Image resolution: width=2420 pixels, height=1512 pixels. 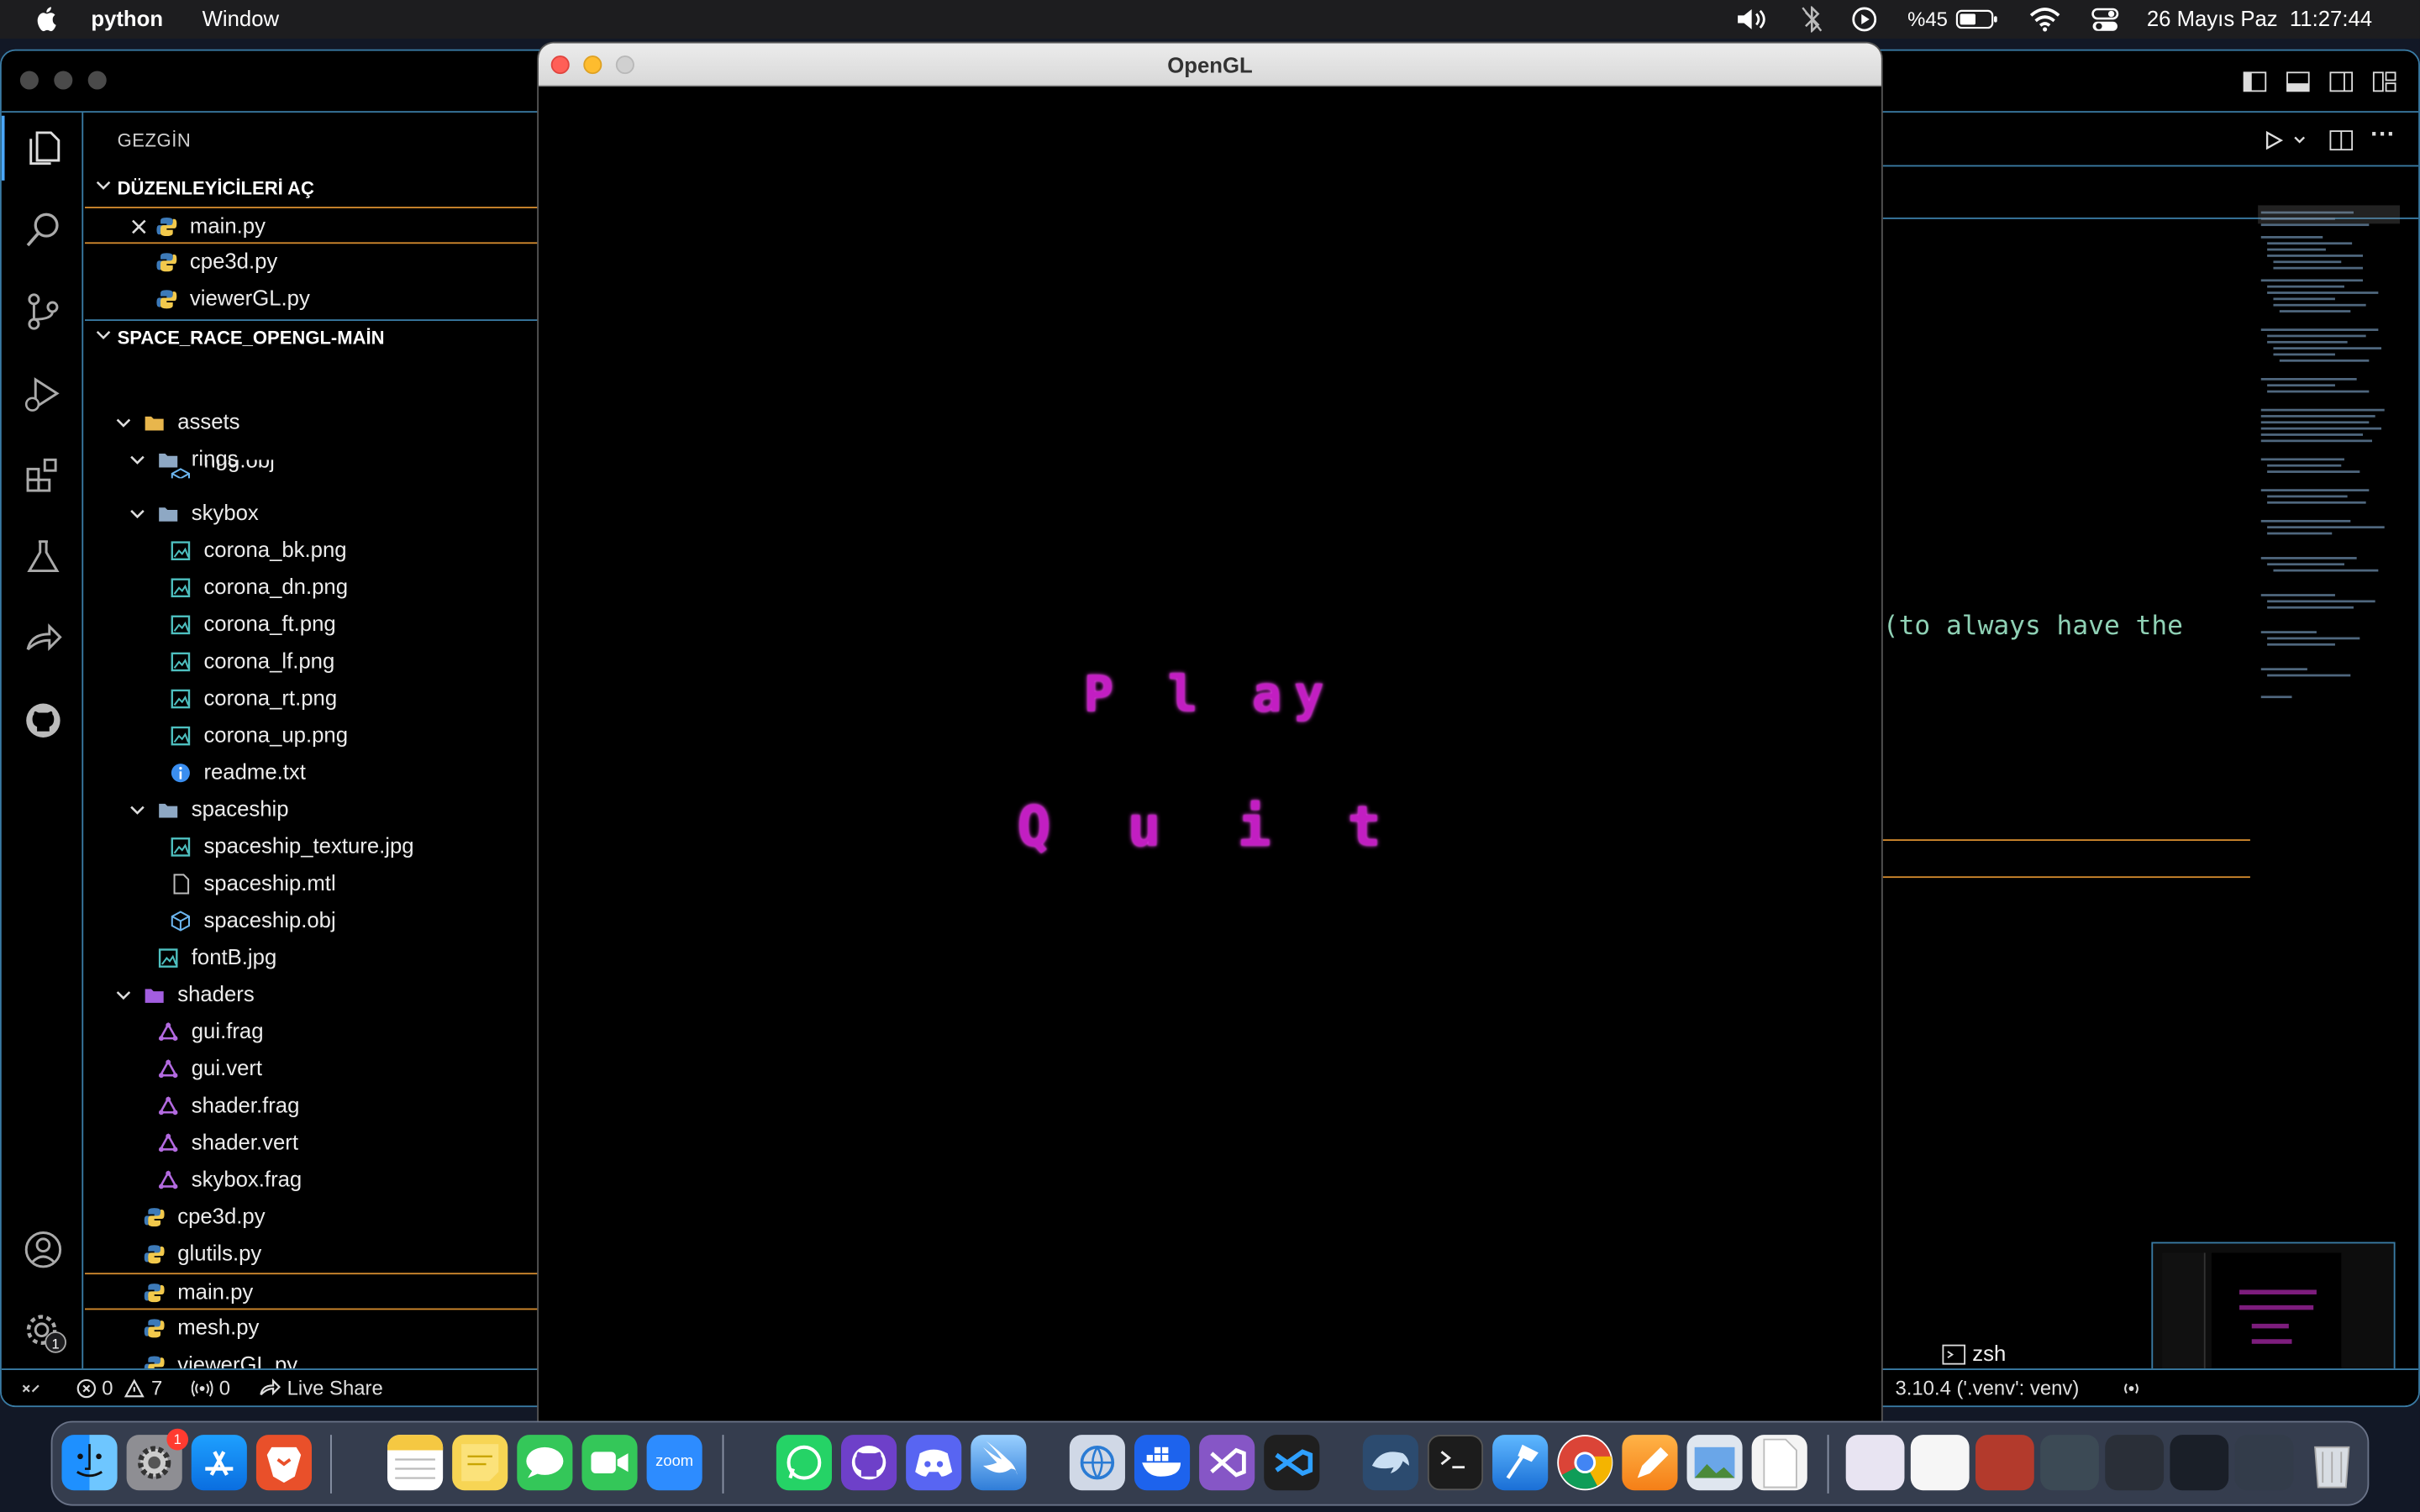 What do you see at coordinates (312, 735) in the screenshot?
I see `file-row: corona_up.png` at bounding box center [312, 735].